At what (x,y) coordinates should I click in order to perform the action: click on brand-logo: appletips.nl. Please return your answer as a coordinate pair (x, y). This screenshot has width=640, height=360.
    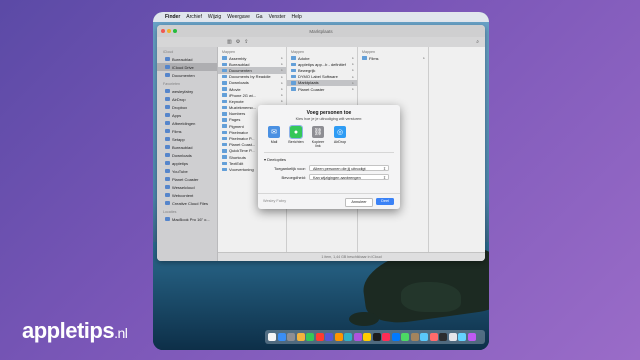
    Looking at the image, I should click on (75, 331).